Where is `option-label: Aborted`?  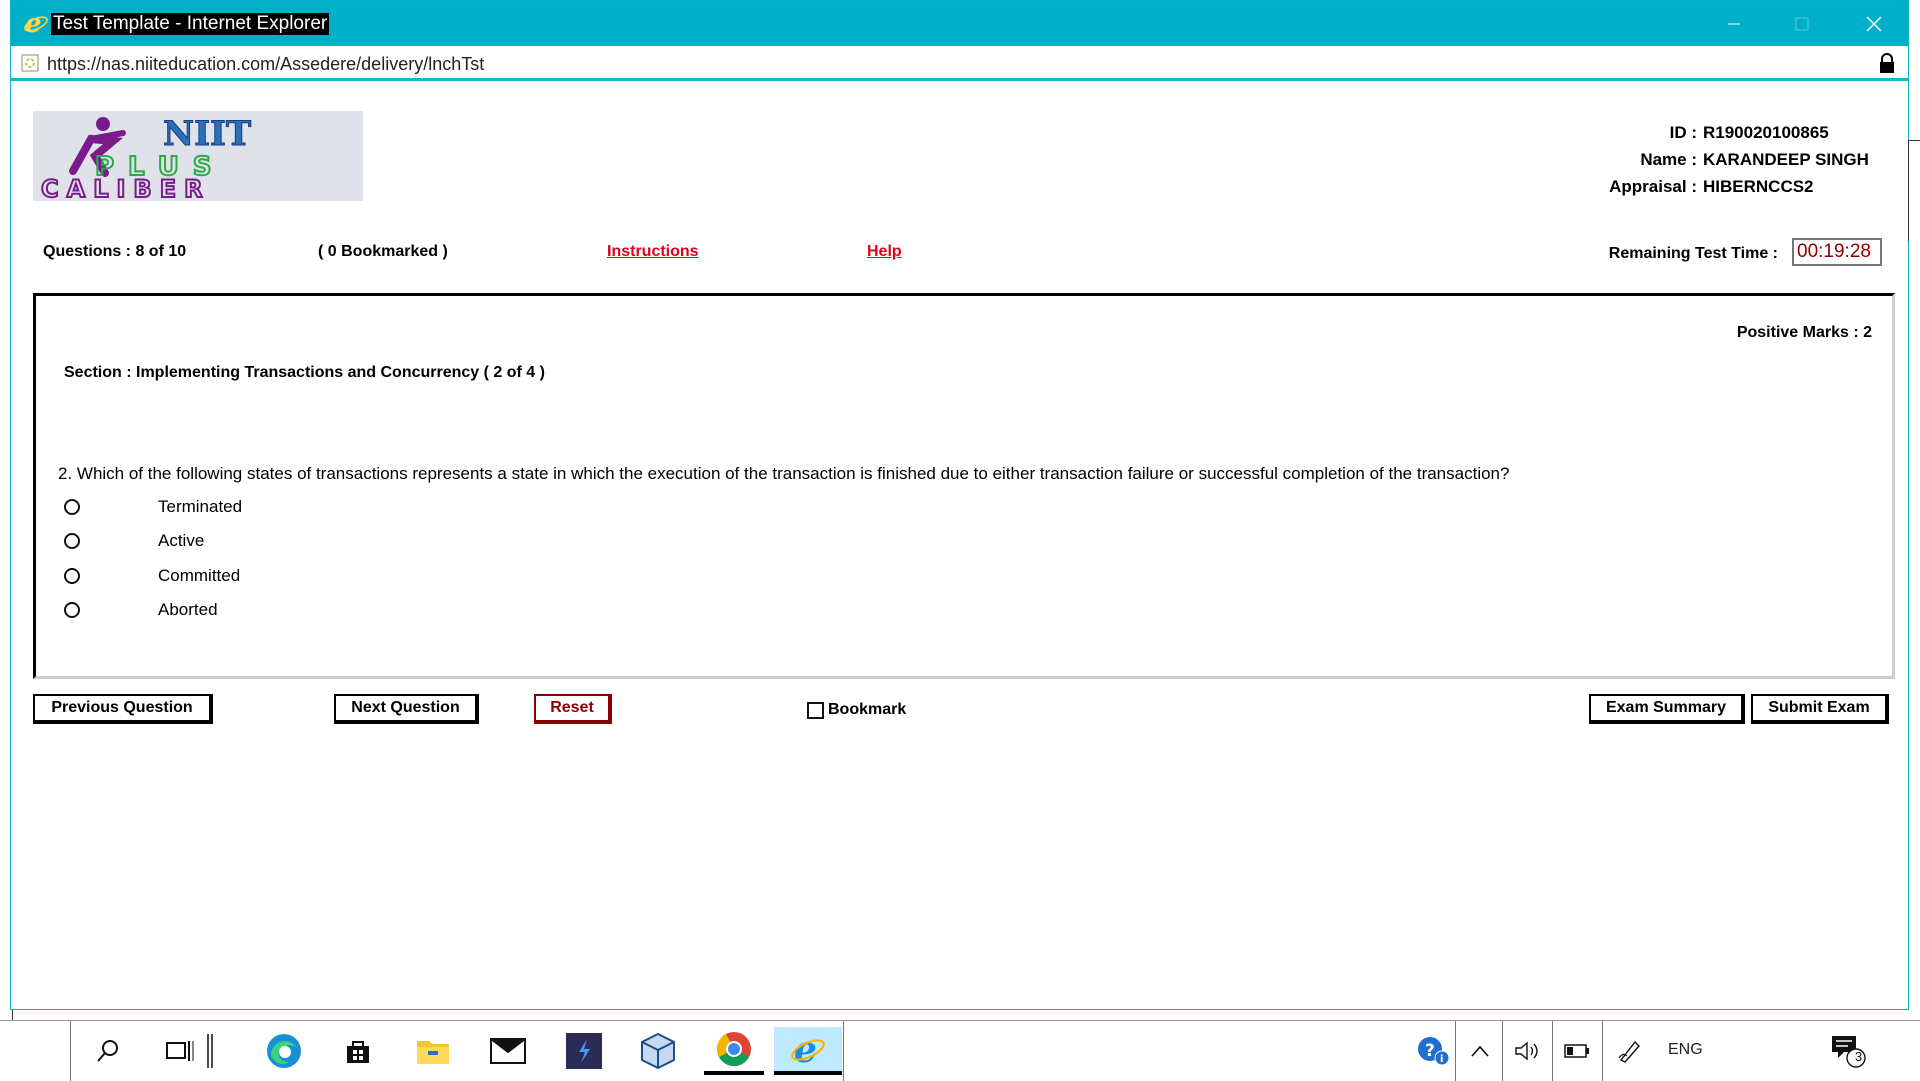 option-label: Aborted is located at coordinates (188, 609).